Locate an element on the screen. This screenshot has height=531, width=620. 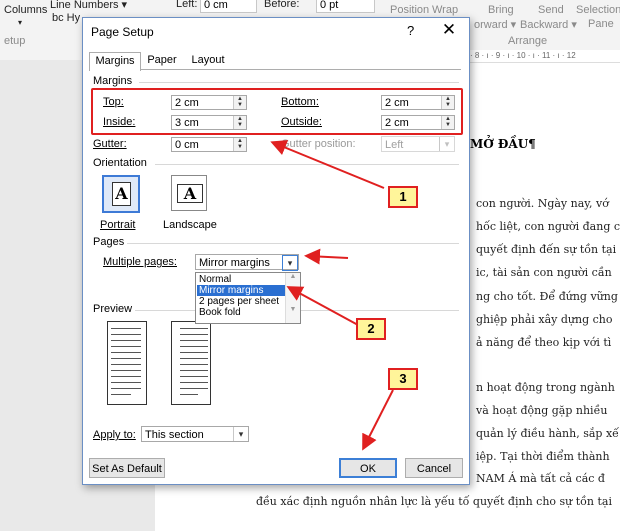
callout-3: 3 is located at coordinates (403, 379).